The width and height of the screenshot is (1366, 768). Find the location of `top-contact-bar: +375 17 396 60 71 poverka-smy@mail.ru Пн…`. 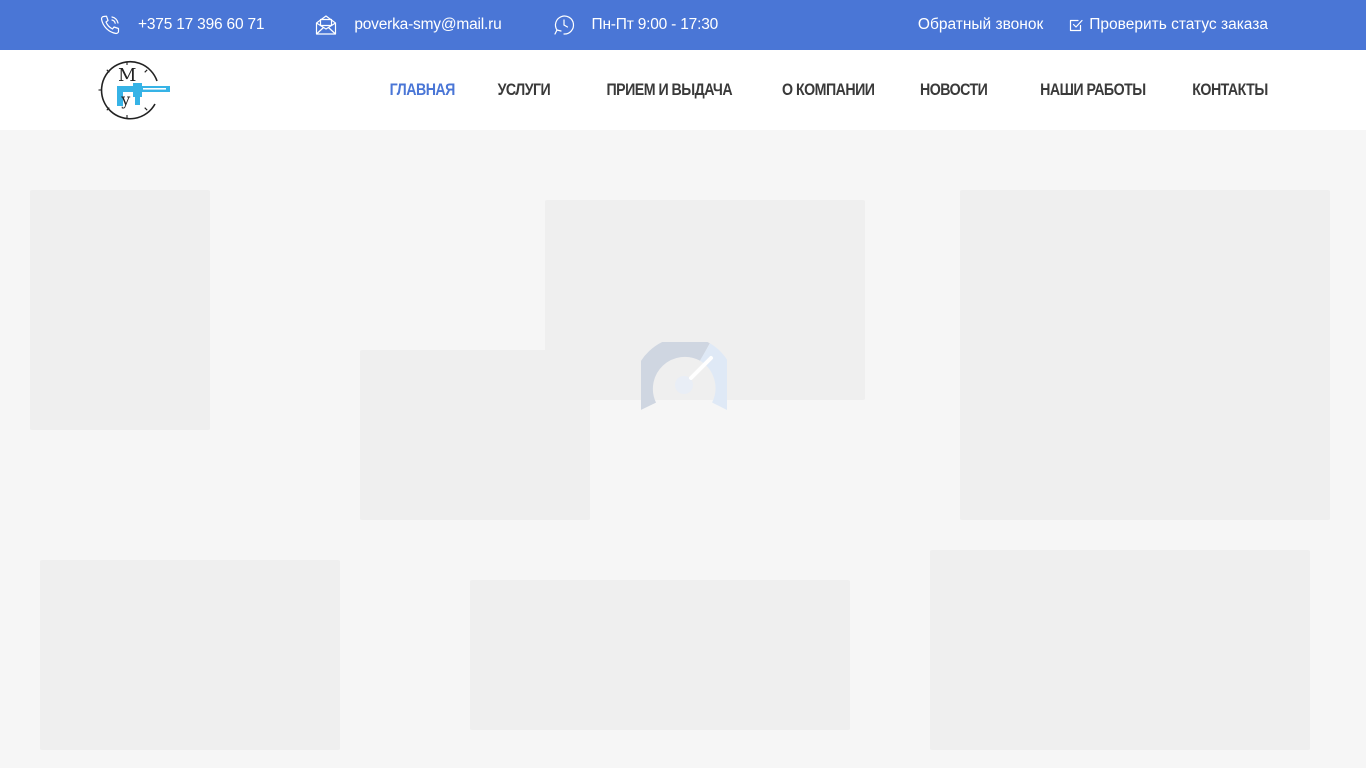

top-contact-bar: +375 17 396 60 71 poverka-smy@mail.ru Пн… is located at coordinates (683, 25).